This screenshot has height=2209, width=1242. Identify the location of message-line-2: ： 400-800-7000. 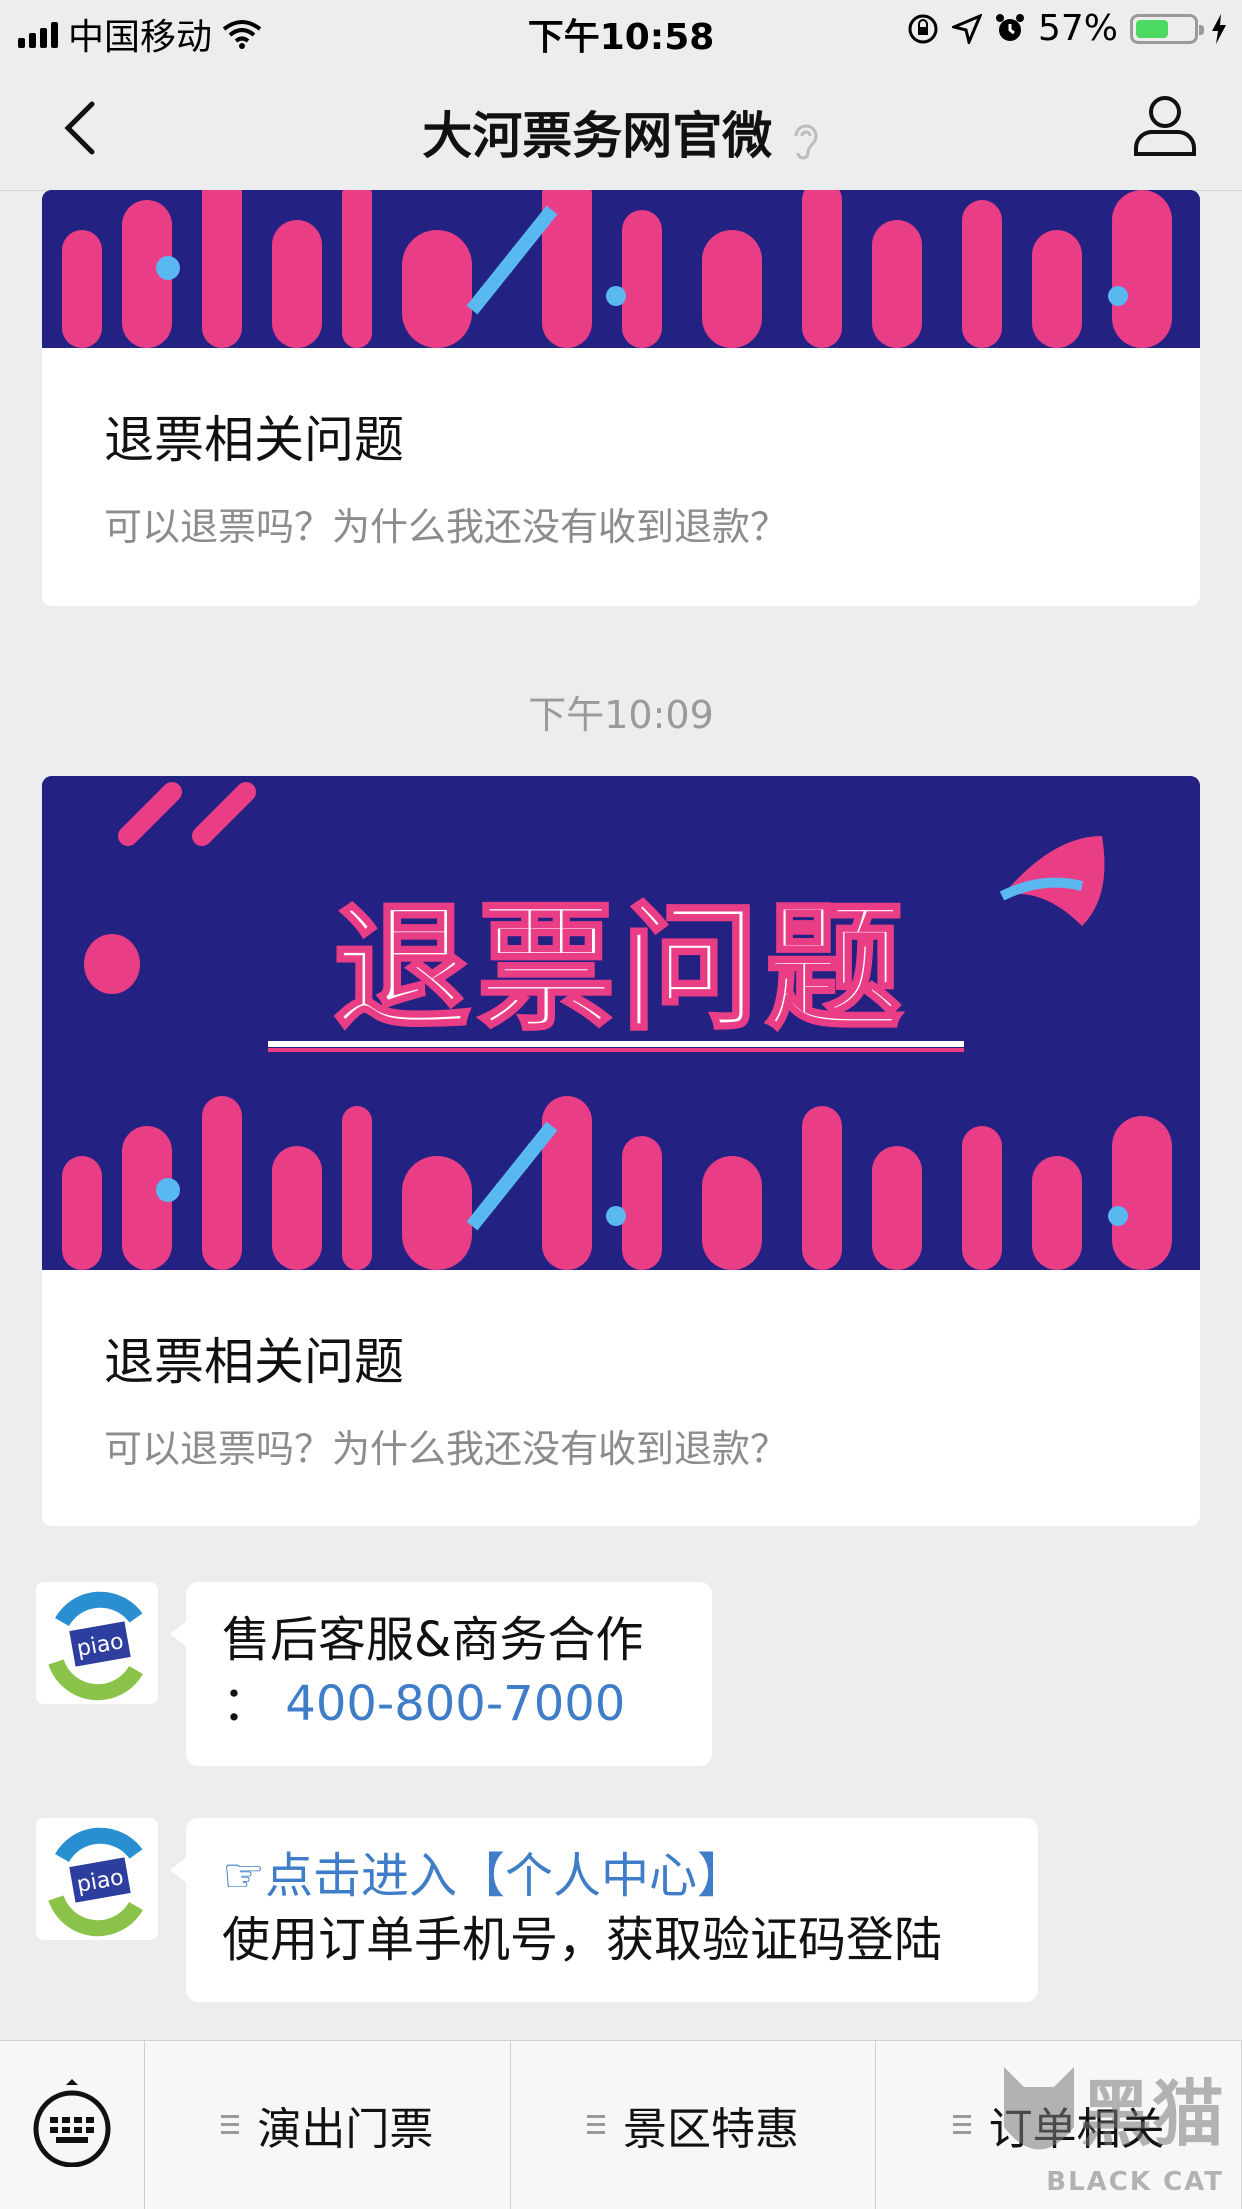
(449, 1704).